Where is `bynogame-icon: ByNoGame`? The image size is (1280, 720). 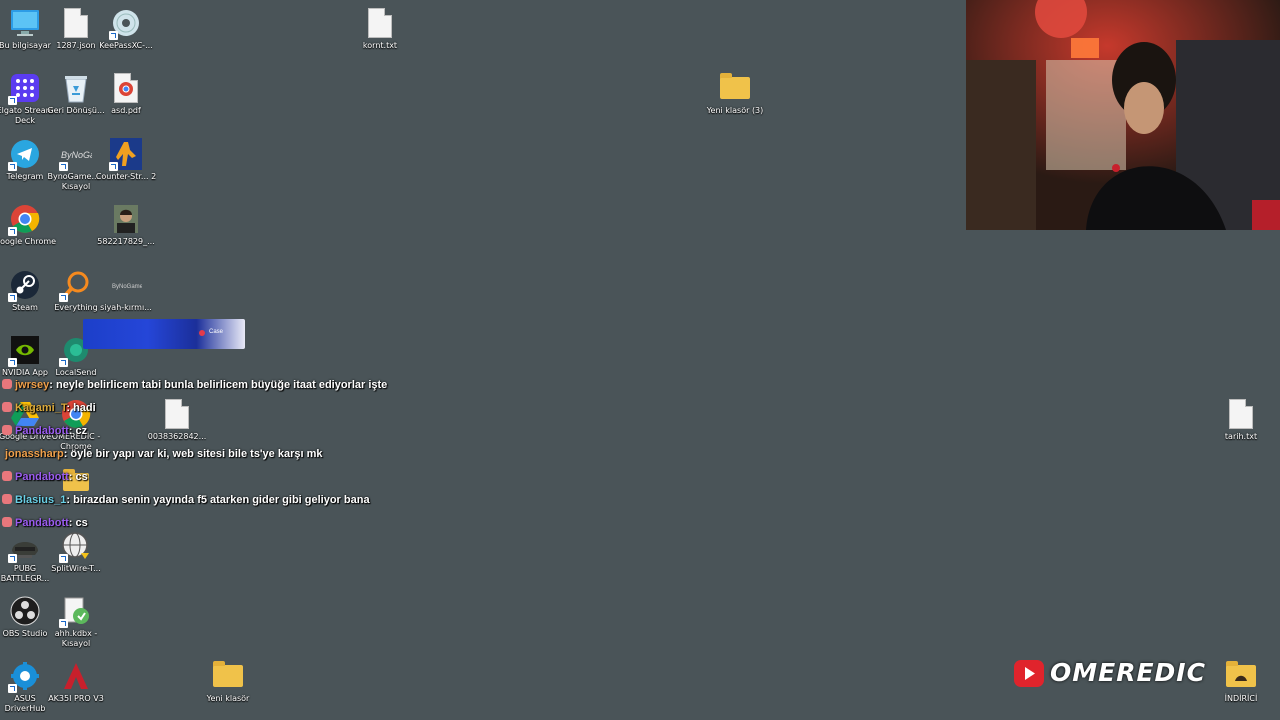
bynogame-icon: ByNoGame is located at coordinates (75, 154).